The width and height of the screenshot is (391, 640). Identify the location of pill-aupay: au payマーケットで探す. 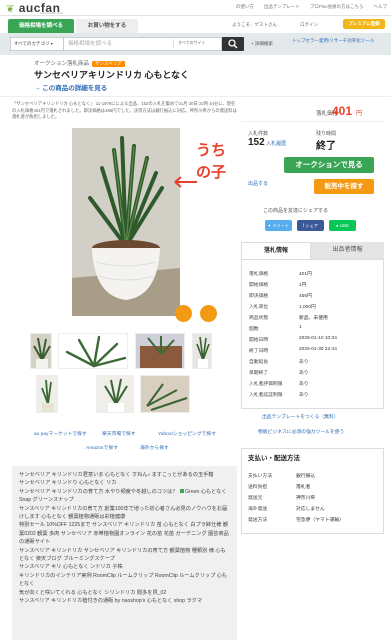
(60, 433).